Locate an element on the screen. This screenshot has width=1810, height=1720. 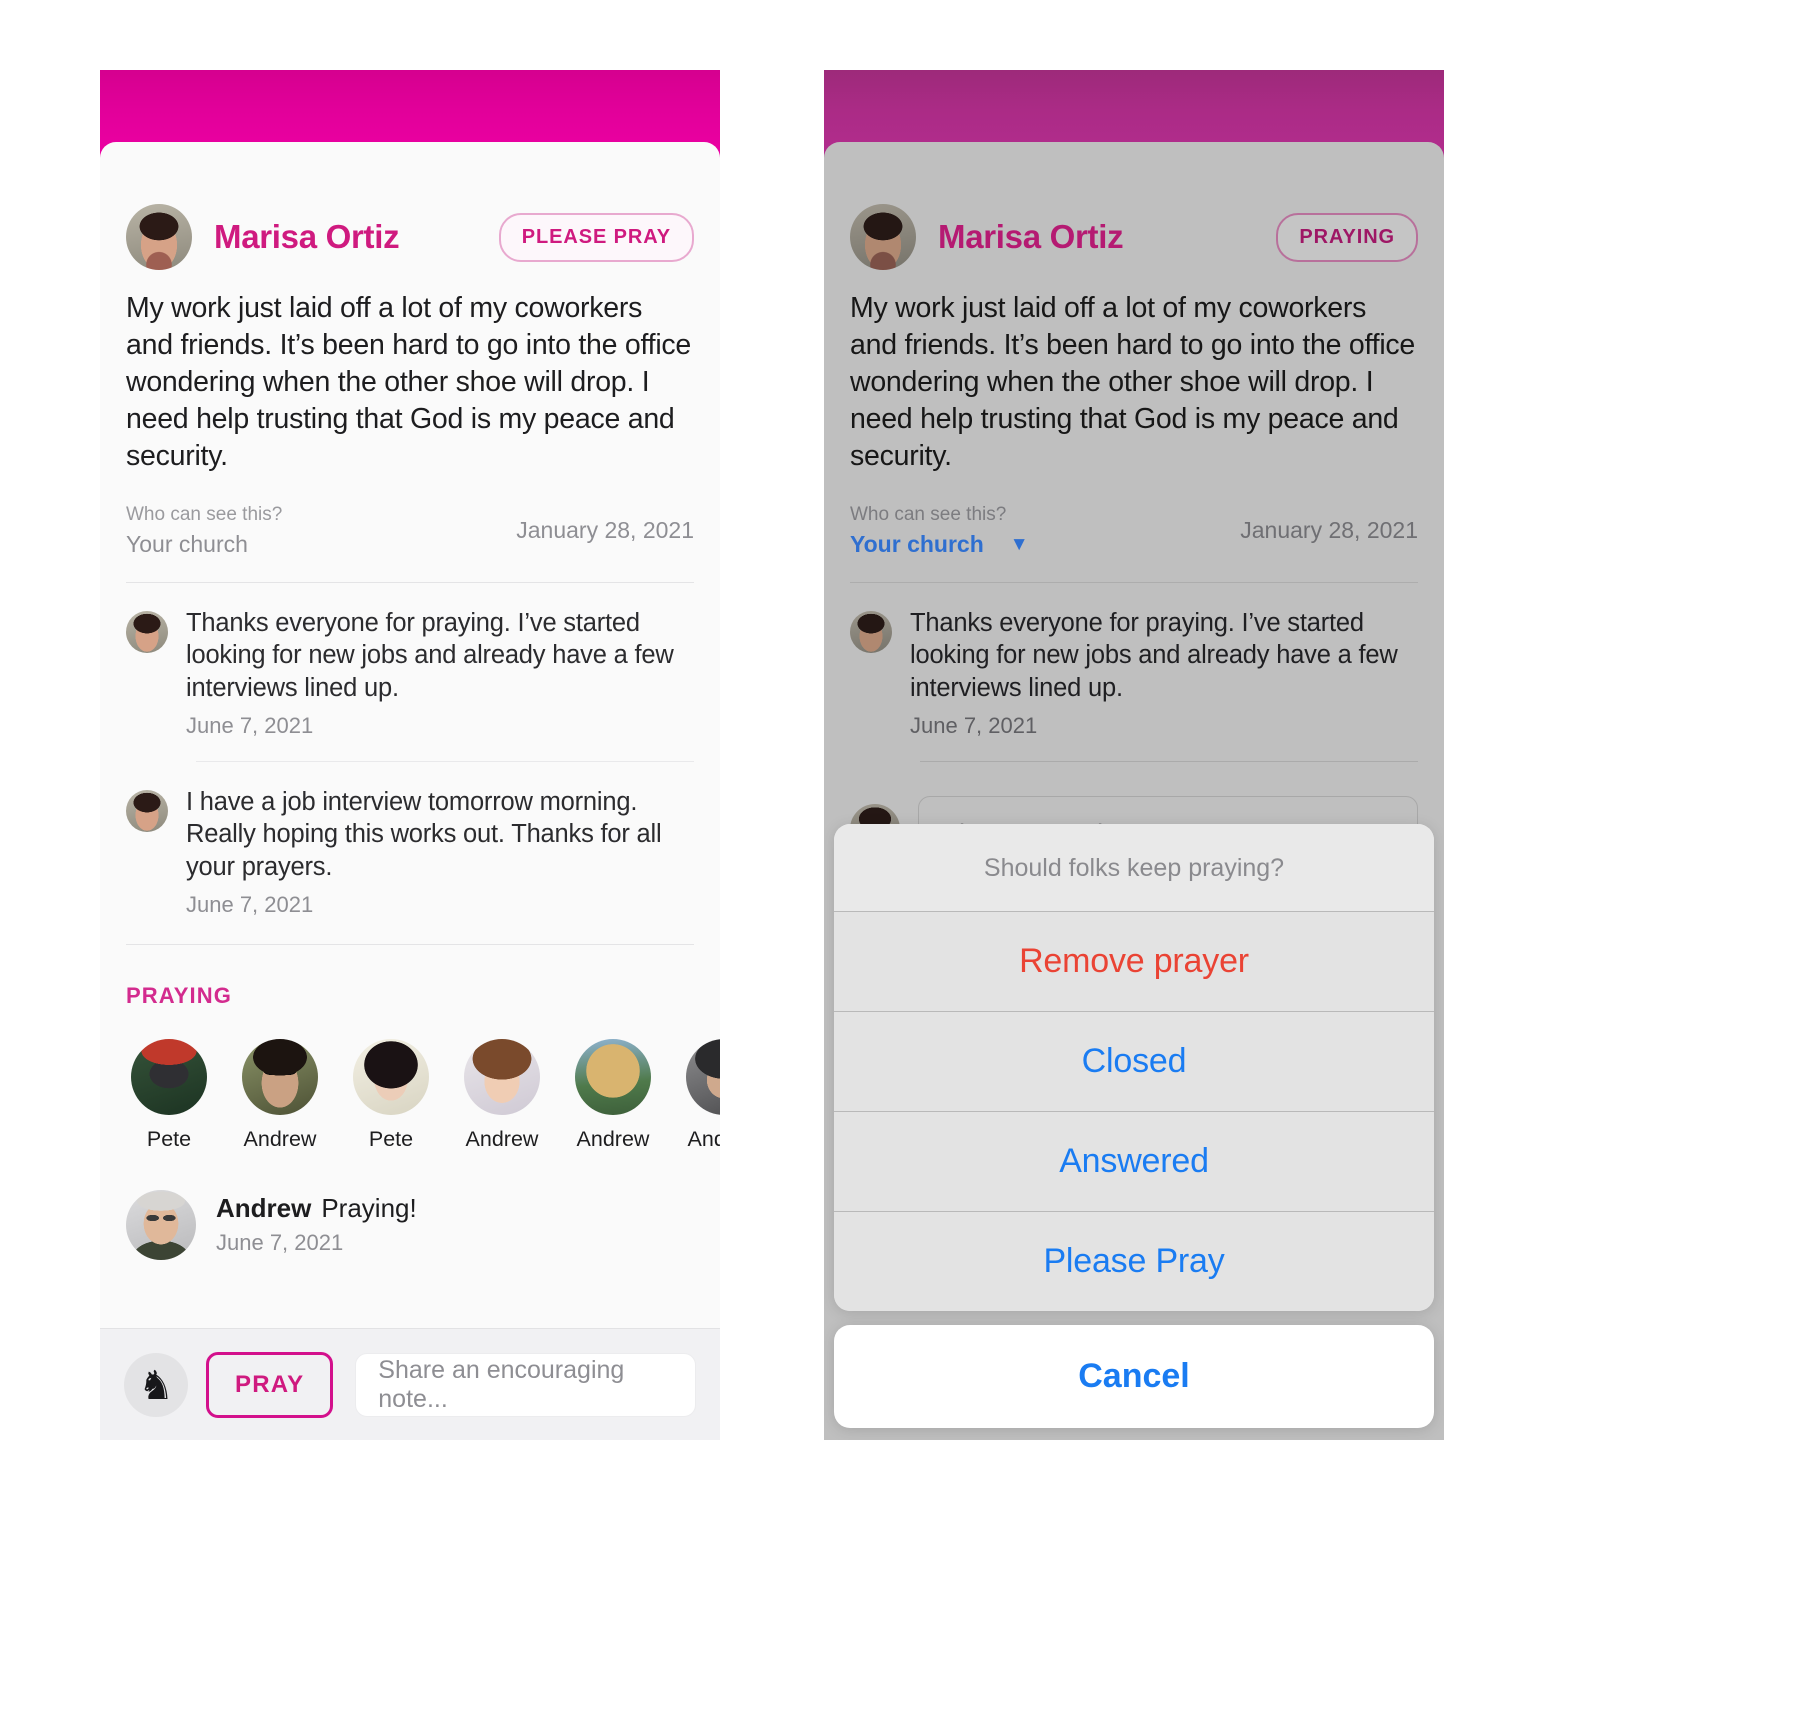
action-sheet-item-please-pray: Please Pray is located at coordinates (1134, 1261).